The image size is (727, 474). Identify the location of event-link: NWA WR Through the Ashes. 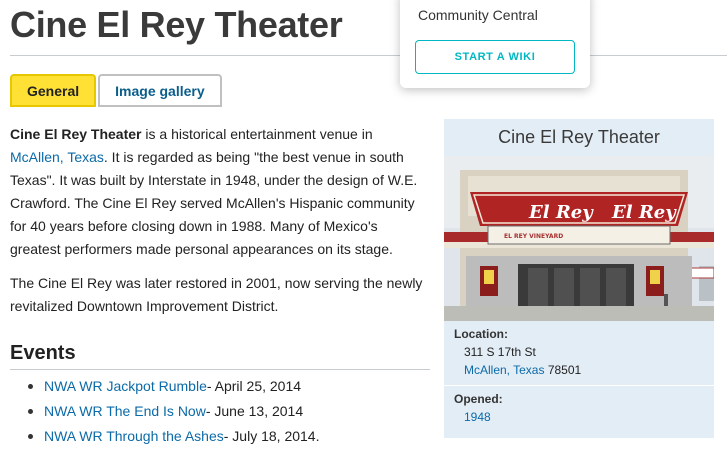
(134, 436).